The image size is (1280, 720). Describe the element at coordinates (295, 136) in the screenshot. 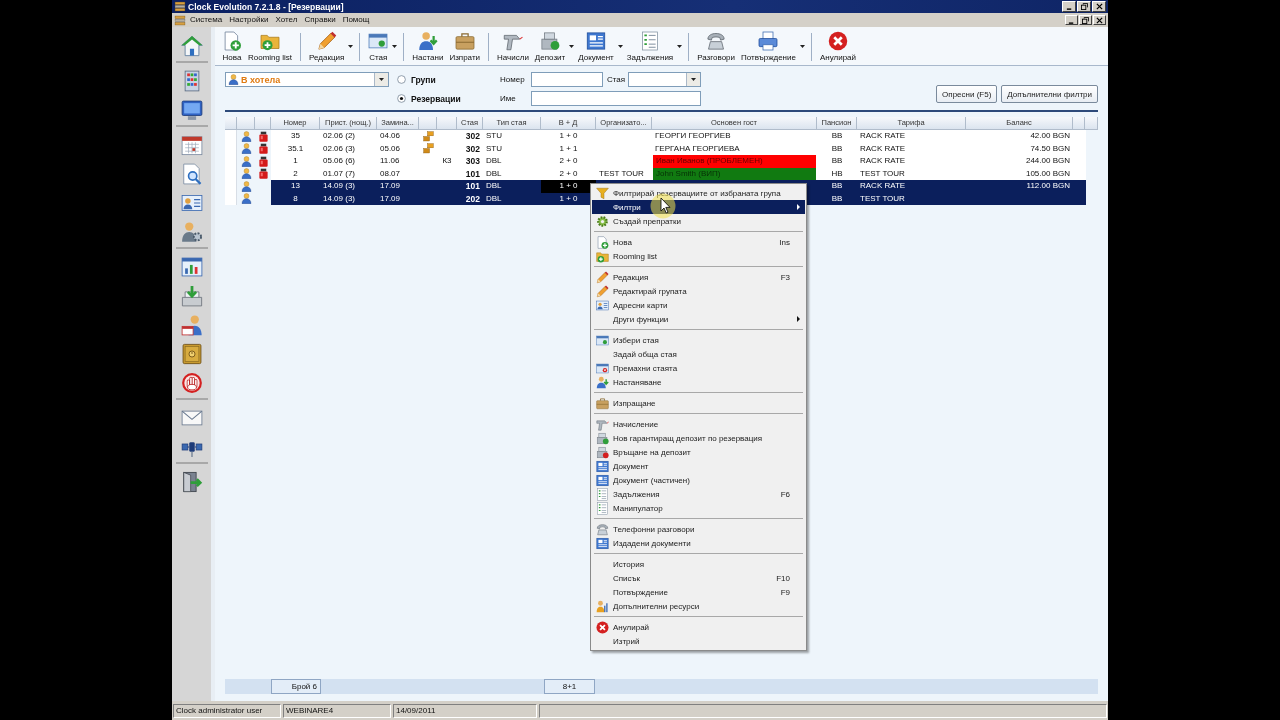

I see `table-cell-text: 35` at that location.